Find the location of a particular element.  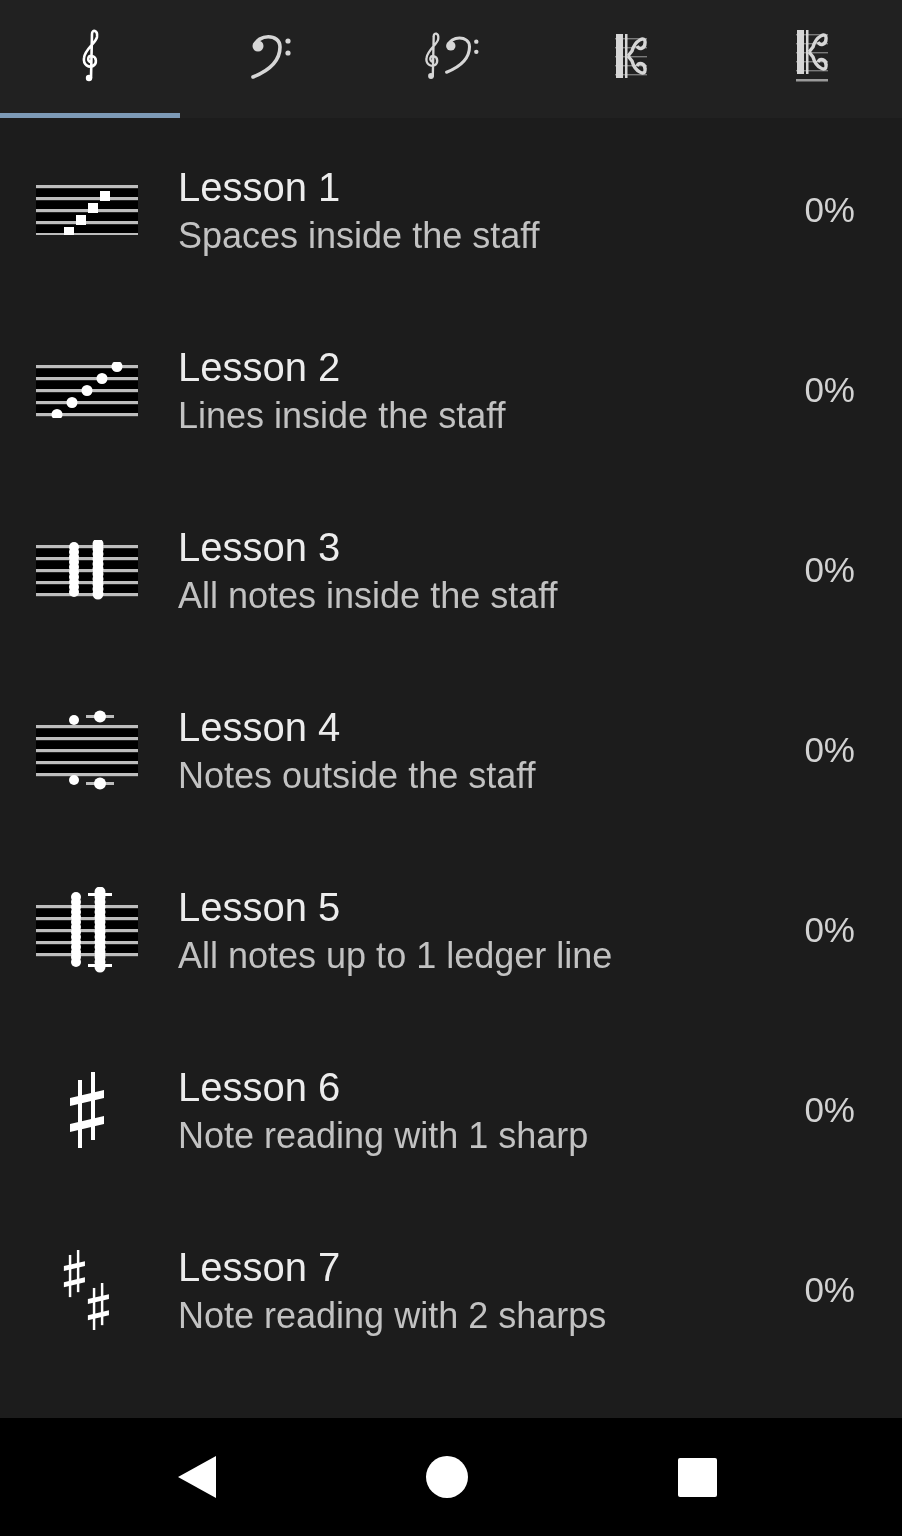

lesson-description: Notes outside the staff is located at coordinates (357, 776).